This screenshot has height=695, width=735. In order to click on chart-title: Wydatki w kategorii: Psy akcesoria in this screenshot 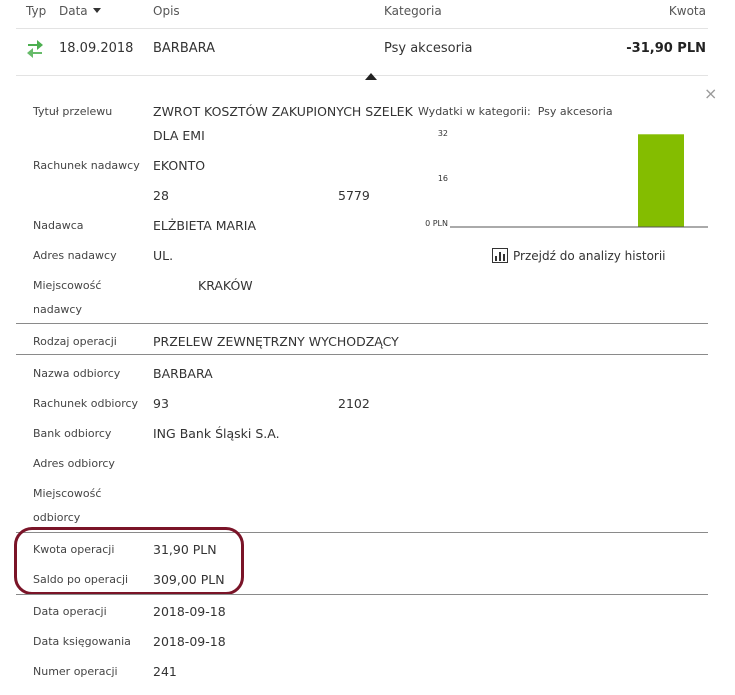, I will do `click(515, 111)`.